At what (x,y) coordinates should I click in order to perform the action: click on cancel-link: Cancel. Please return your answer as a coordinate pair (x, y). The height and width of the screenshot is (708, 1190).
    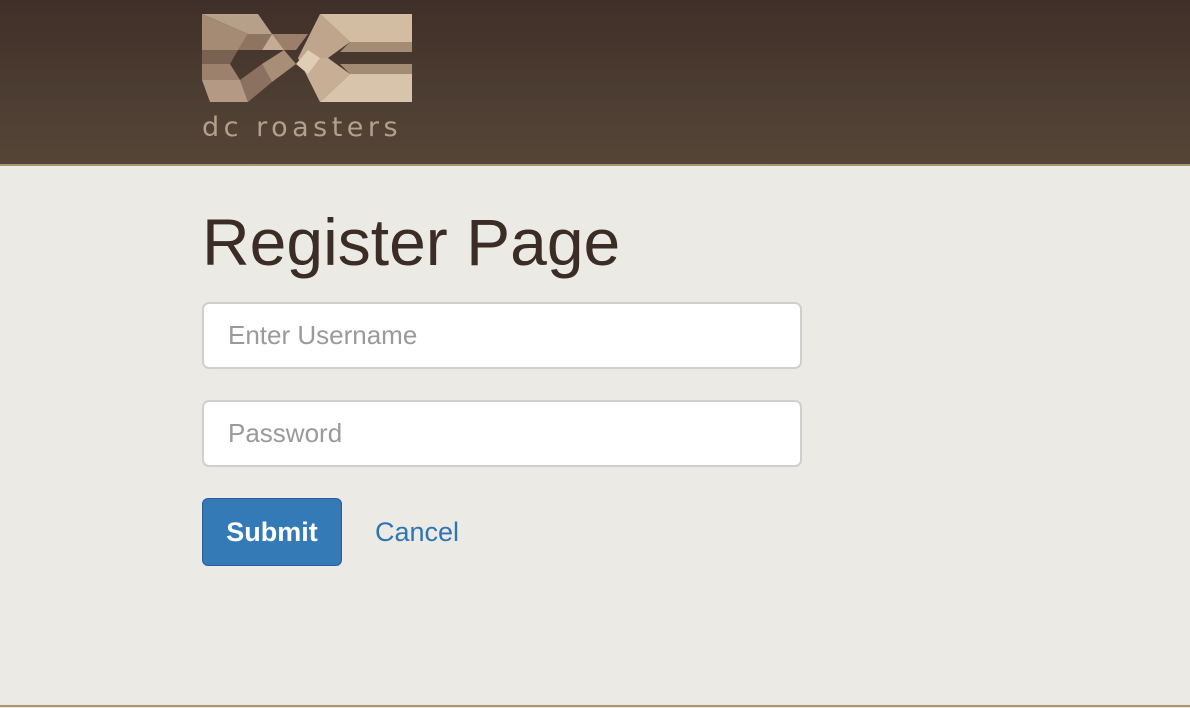
    Looking at the image, I should click on (417, 532).